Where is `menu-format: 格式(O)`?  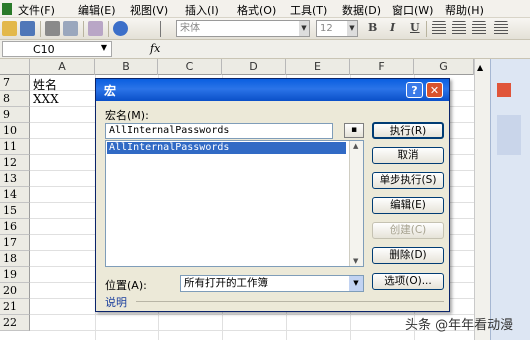 menu-format: 格式(O) is located at coordinates (256, 10).